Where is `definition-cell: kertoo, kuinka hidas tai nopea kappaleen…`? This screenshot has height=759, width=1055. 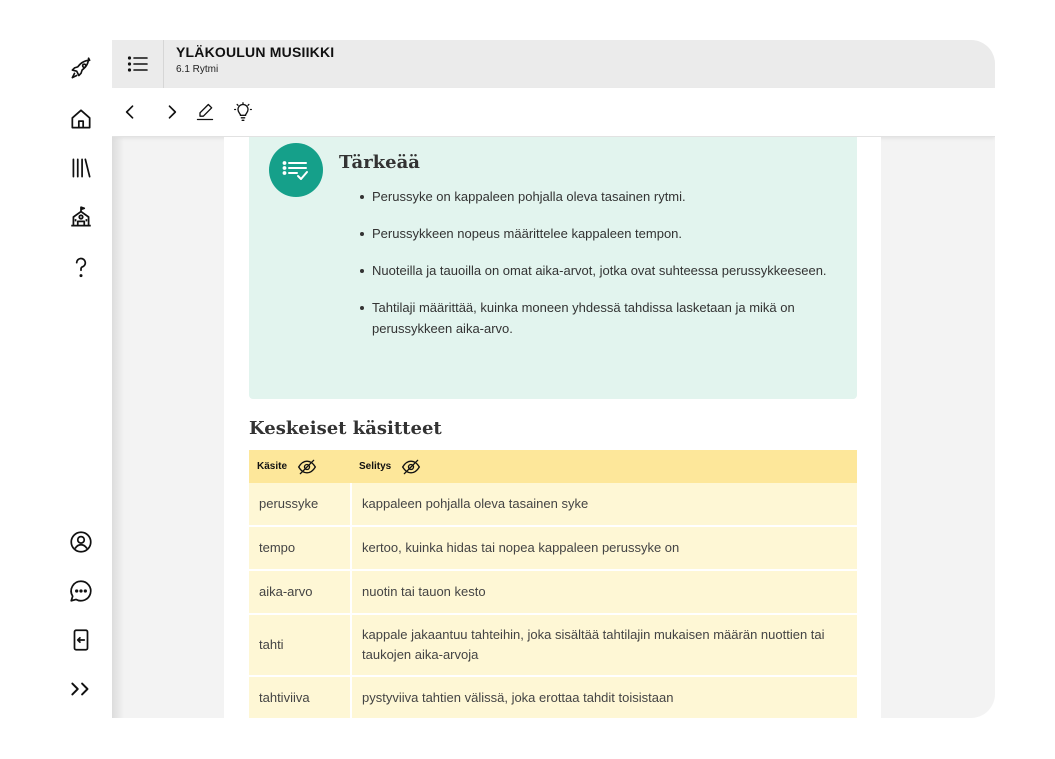 definition-cell: kertoo, kuinka hidas tai nopea kappaleen… is located at coordinates (604, 548).